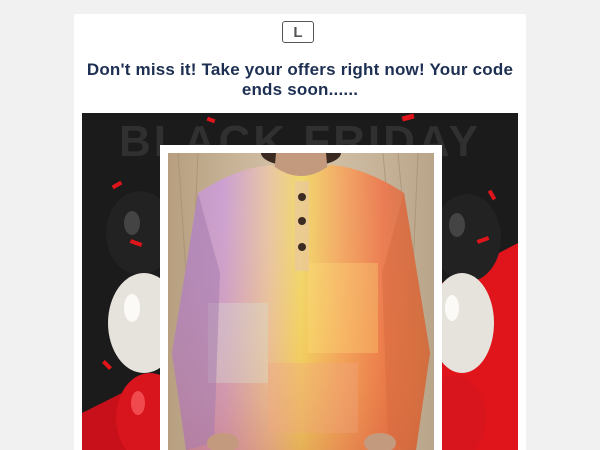 The image size is (600, 450). I want to click on brand-logo: L, so click(298, 32).